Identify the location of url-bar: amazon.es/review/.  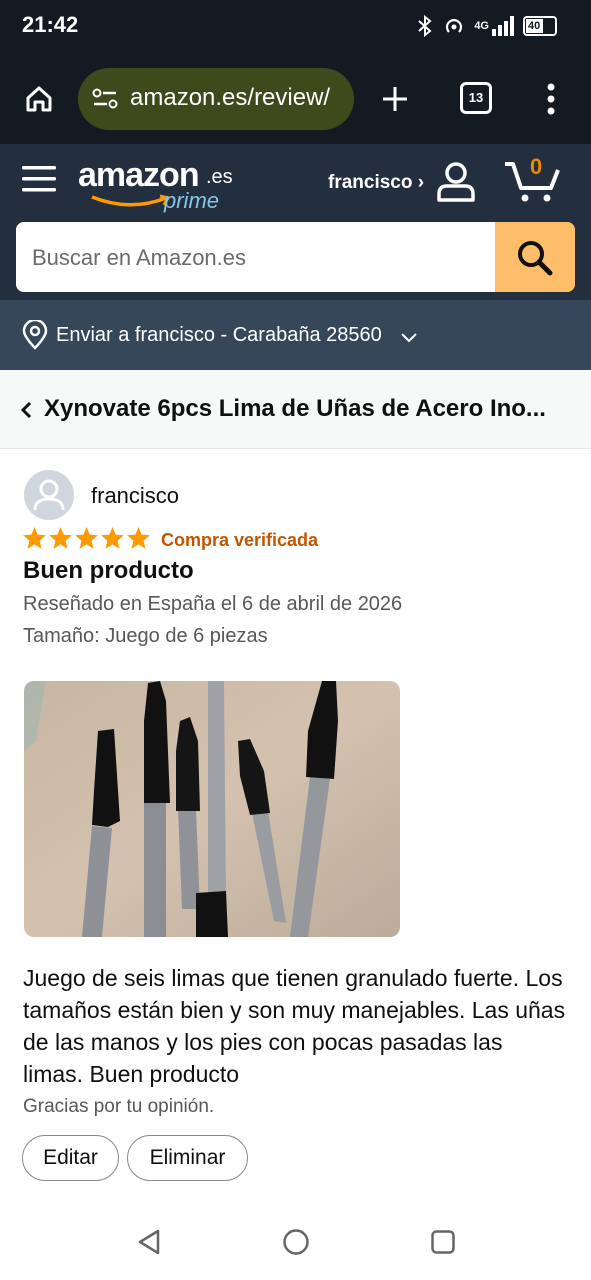
(216, 99).